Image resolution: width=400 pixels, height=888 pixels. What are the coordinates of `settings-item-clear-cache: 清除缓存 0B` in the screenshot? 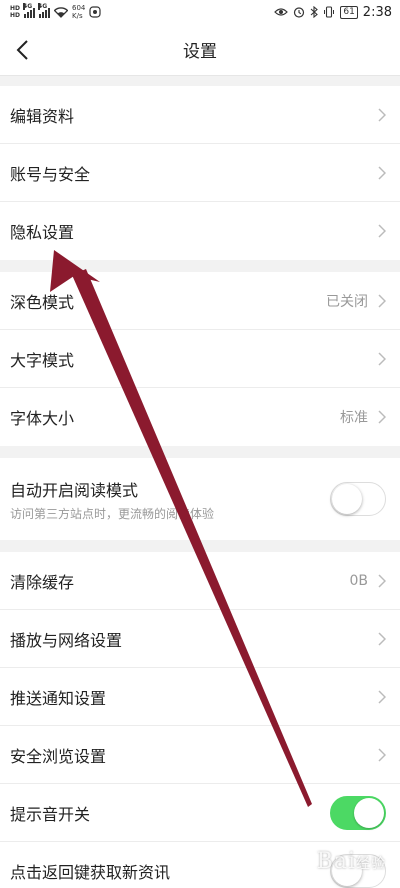 It's located at (200, 581).